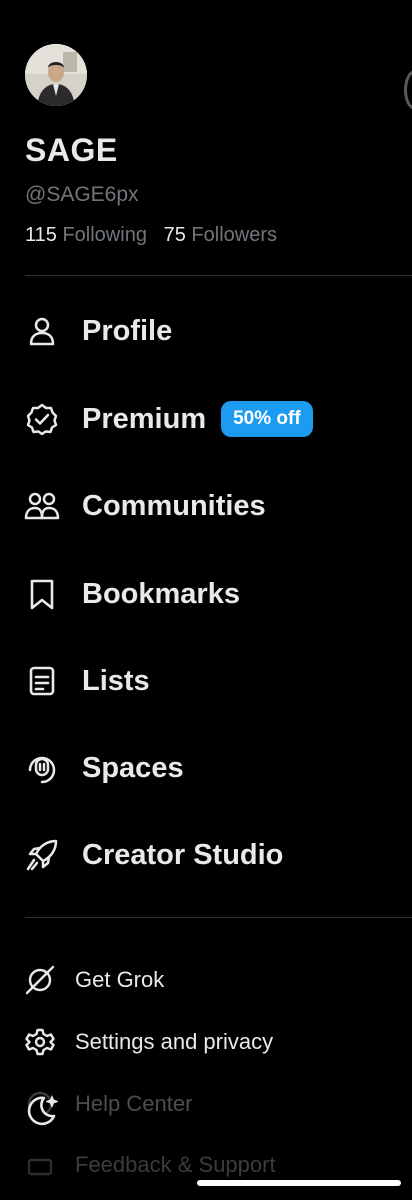 Image resolution: width=412 pixels, height=1200 pixels. I want to click on home-indicator, so click(299, 1183).